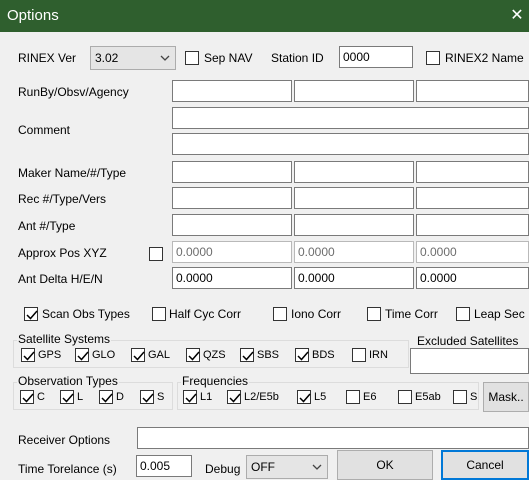  What do you see at coordinates (378, 355) in the screenshot?
I see `satellite-system-label: IRN` at bounding box center [378, 355].